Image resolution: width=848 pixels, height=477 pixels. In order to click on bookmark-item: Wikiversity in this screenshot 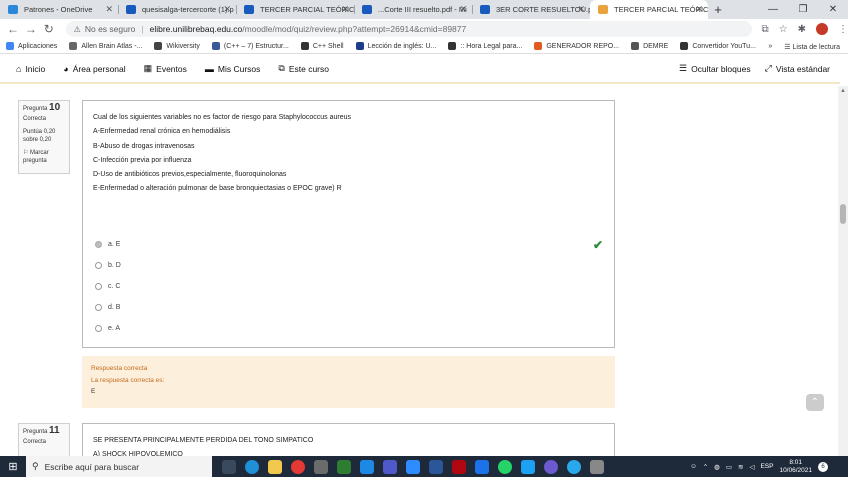, I will do `click(177, 46)`.